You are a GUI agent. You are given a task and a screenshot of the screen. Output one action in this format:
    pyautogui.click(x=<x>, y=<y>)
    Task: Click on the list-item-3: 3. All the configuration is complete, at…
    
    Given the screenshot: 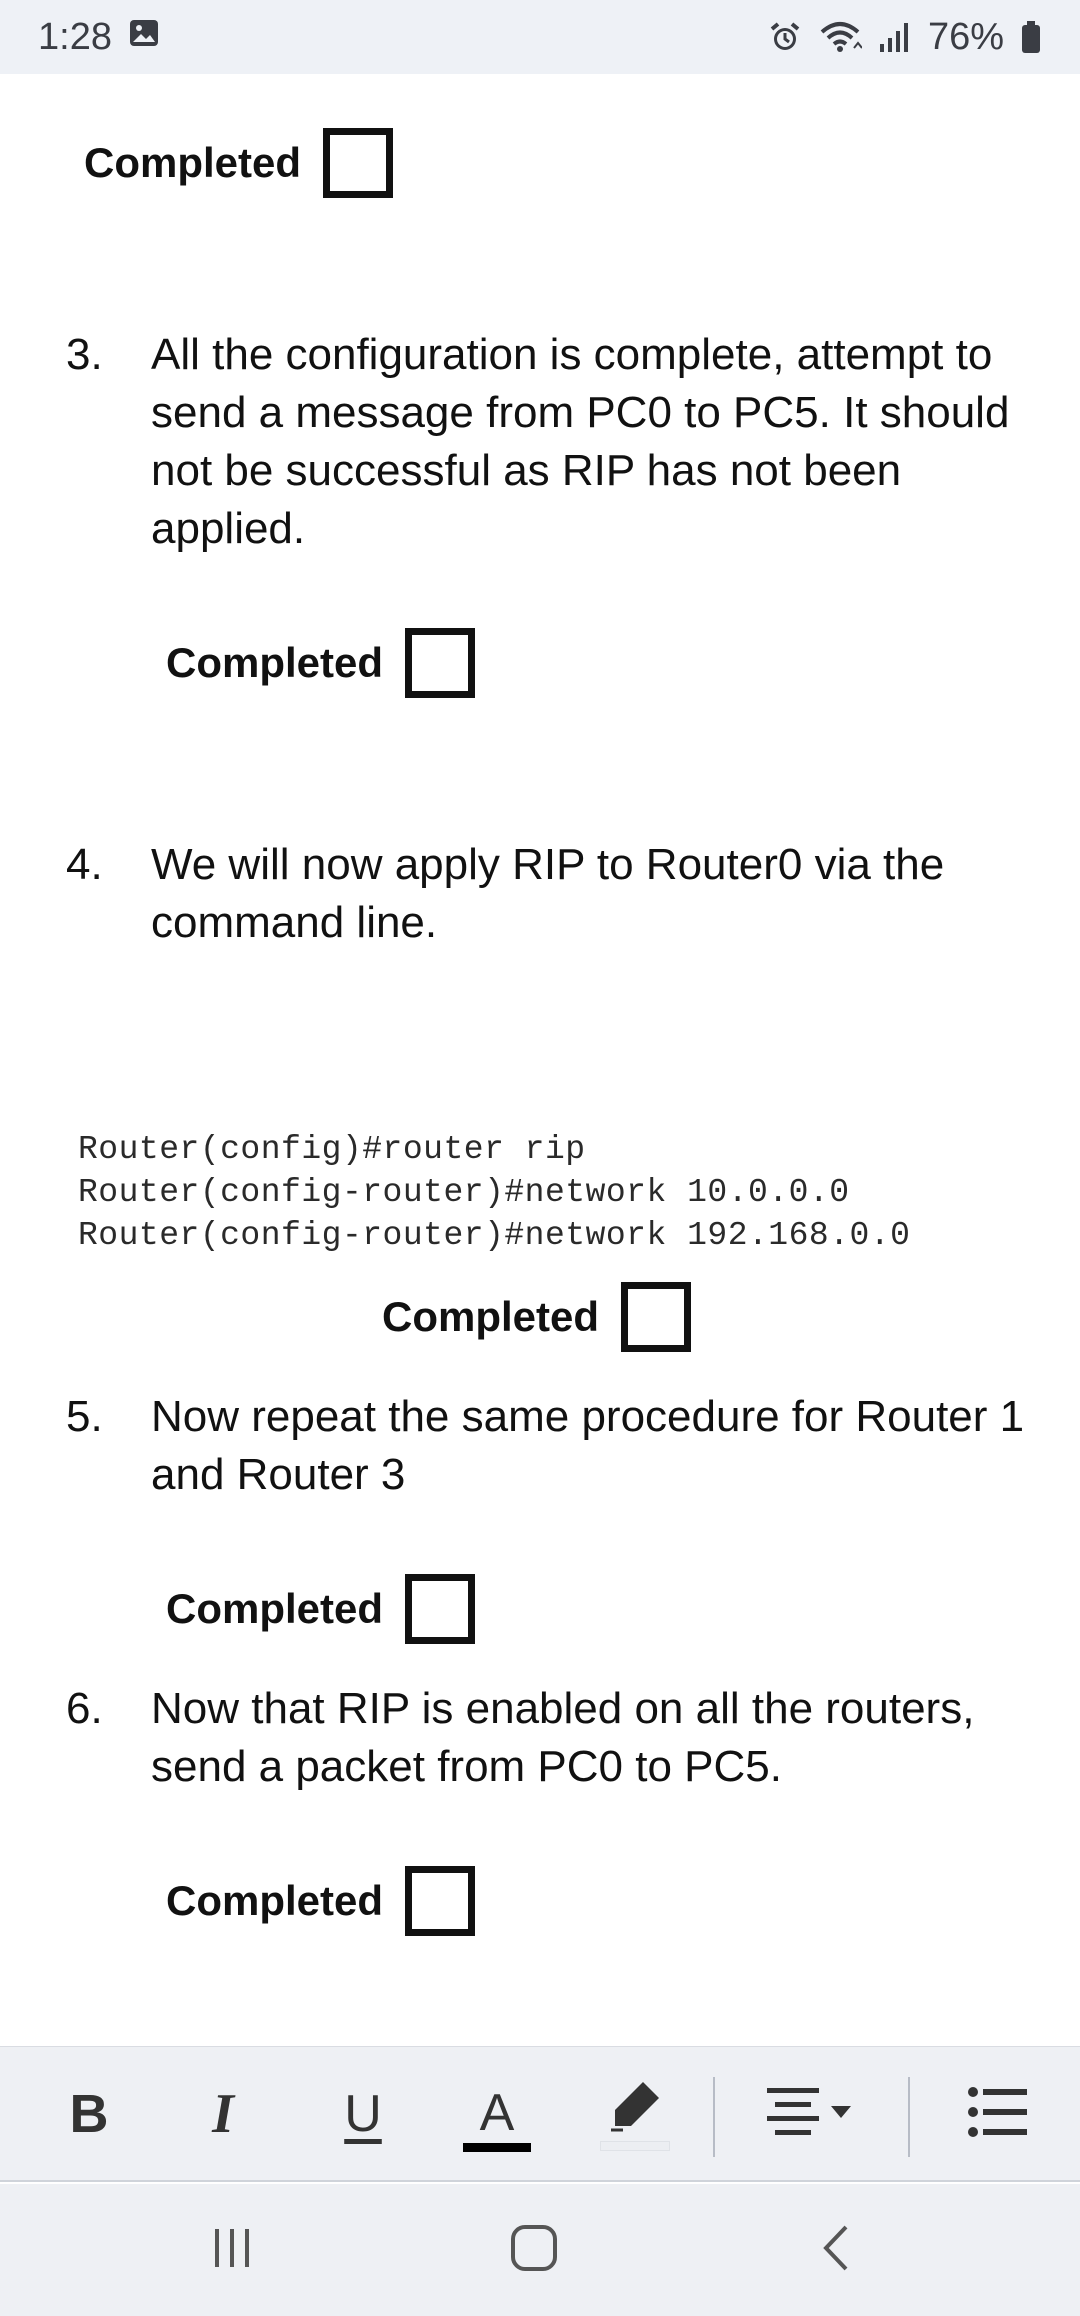 What is the action you would take?
    pyautogui.click(x=546, y=442)
    